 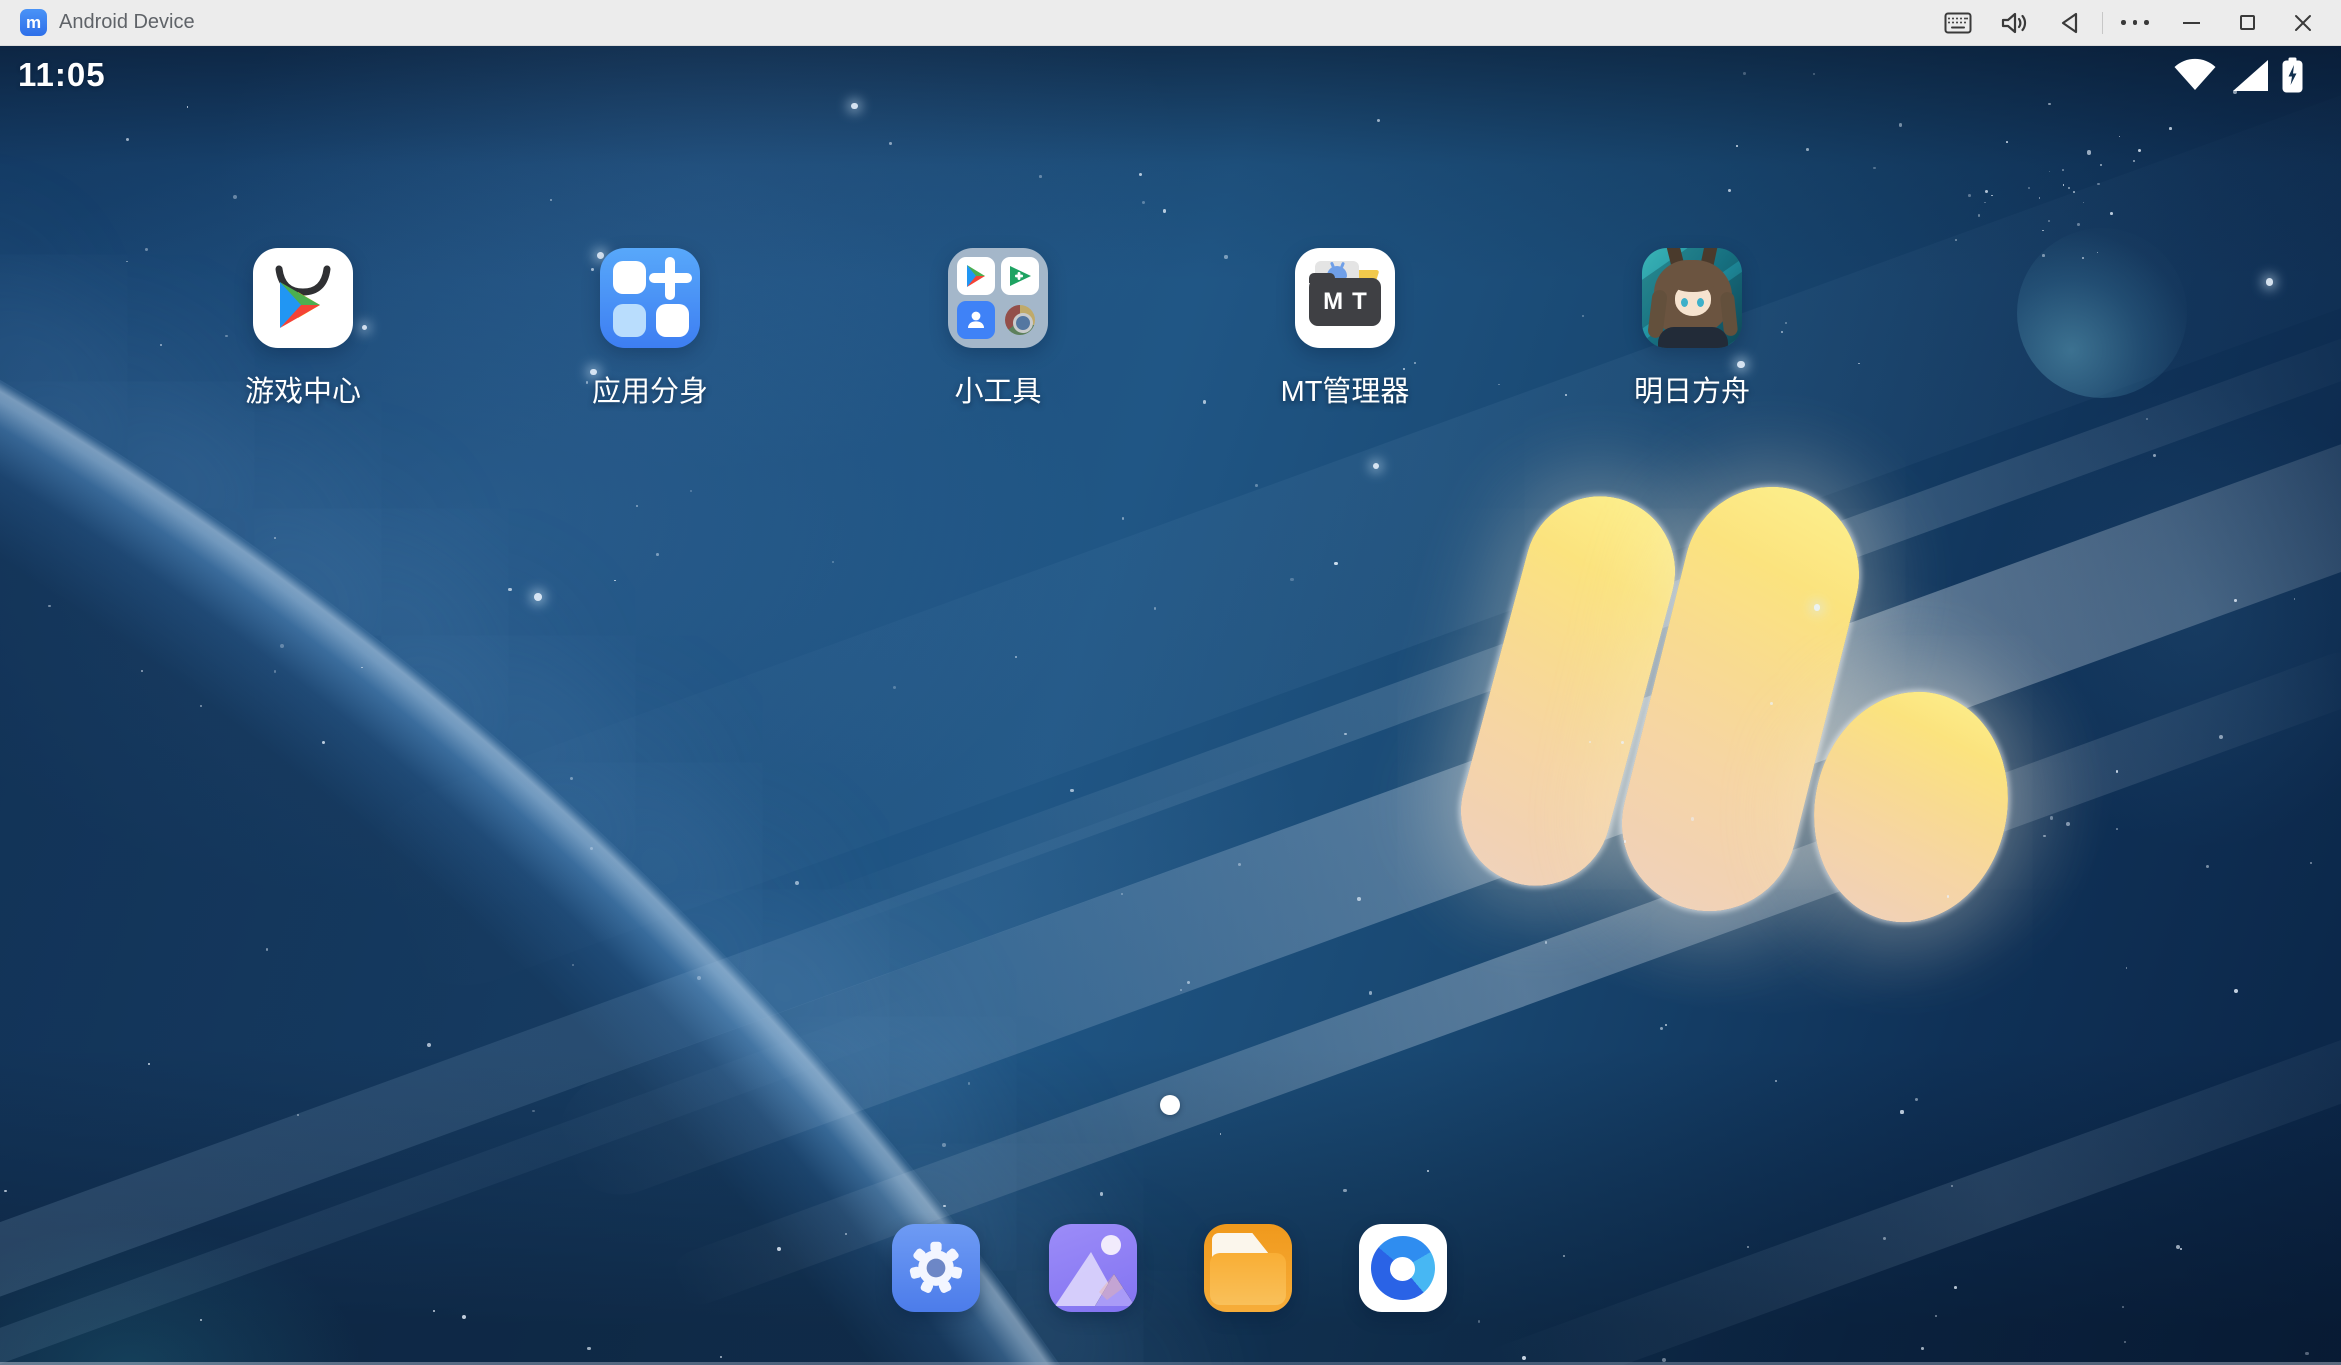 What do you see at coordinates (976, 320) in the screenshot?
I see `contacts-mini-icon` at bounding box center [976, 320].